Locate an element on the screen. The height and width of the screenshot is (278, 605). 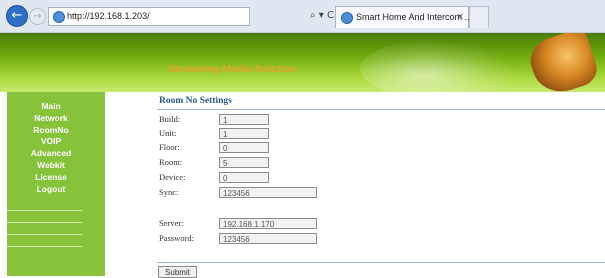
password-label: Password: is located at coordinates (176, 238).